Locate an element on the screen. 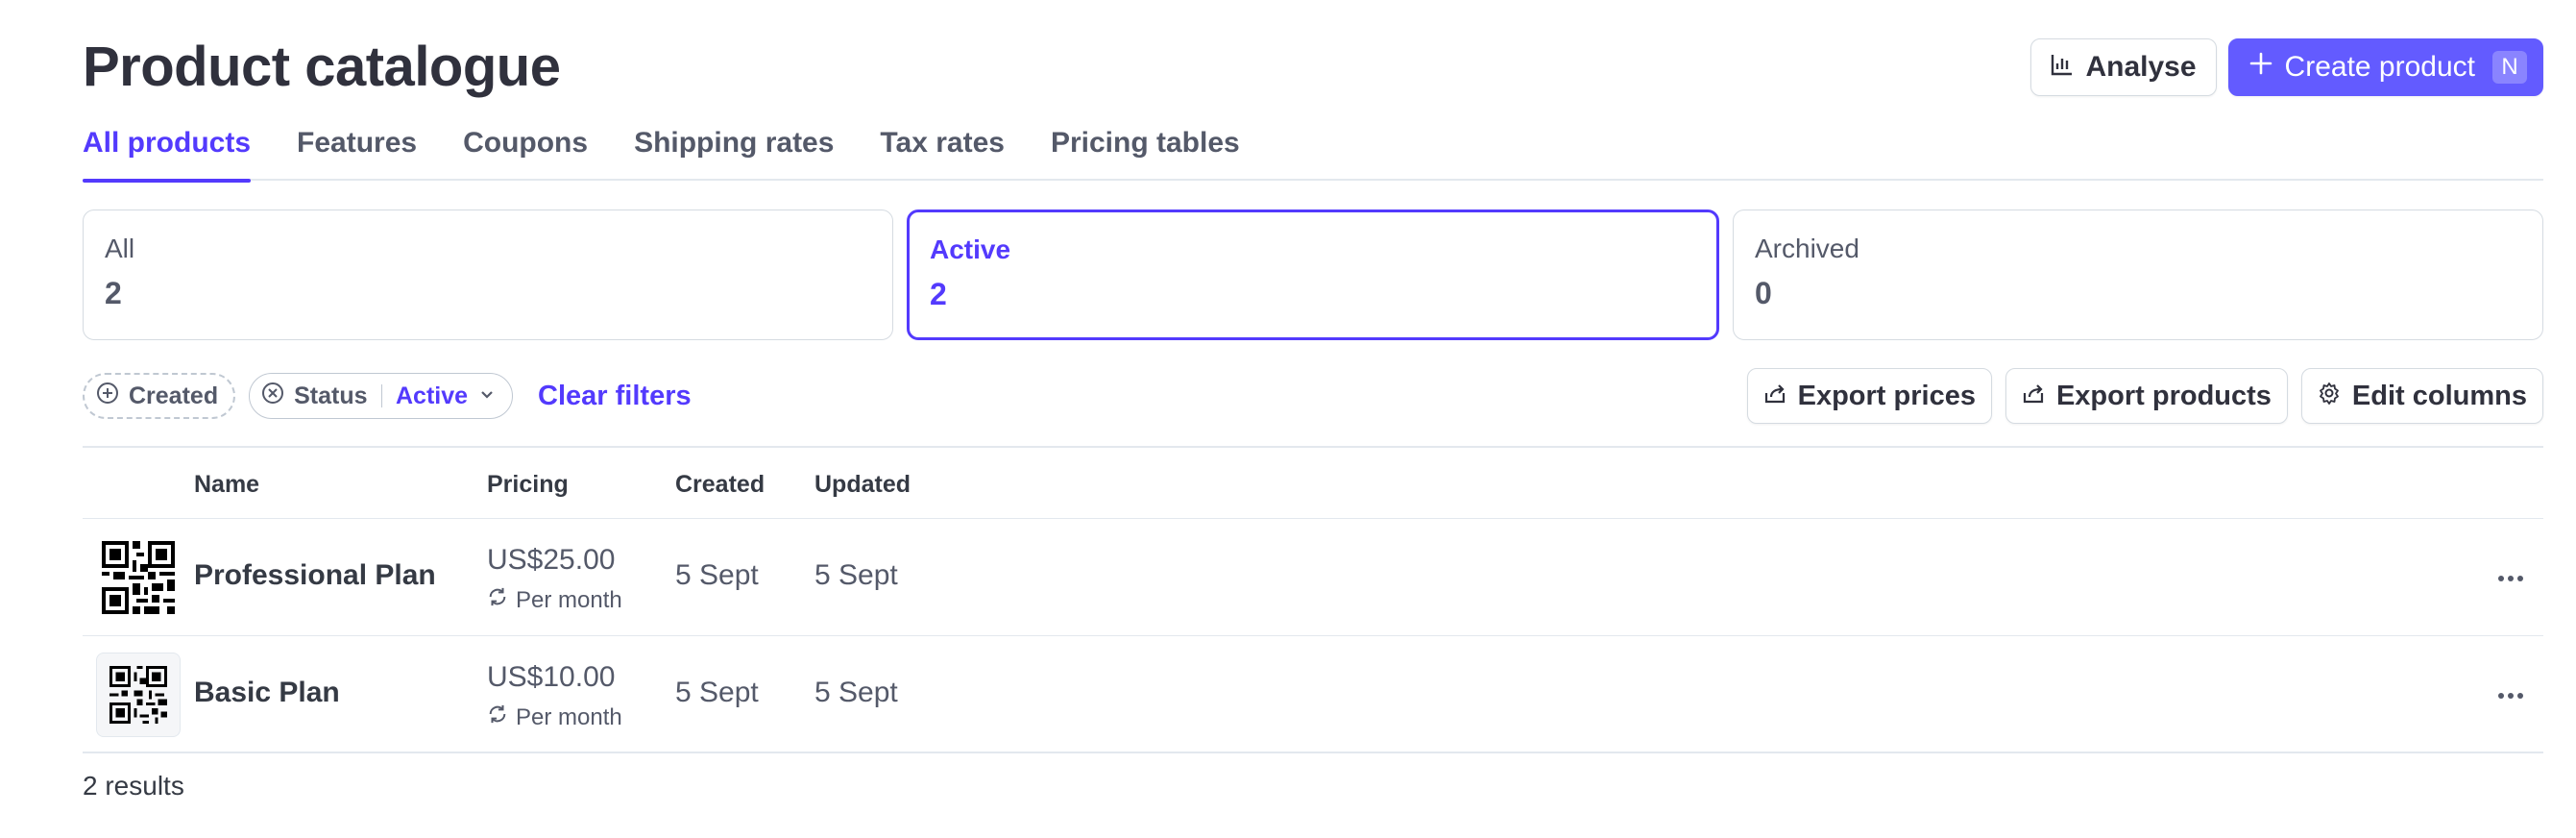 Image resolution: width=2576 pixels, height=838 pixels. status-card-label: Active is located at coordinates (971, 249).